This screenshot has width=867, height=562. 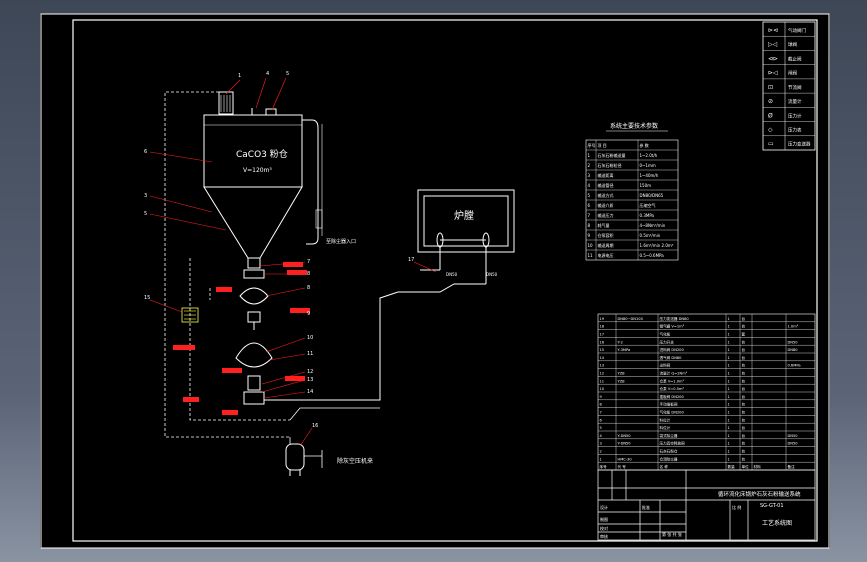 What do you see at coordinates (239, 76) in the screenshot?
I see `callout-1: 1` at bounding box center [239, 76].